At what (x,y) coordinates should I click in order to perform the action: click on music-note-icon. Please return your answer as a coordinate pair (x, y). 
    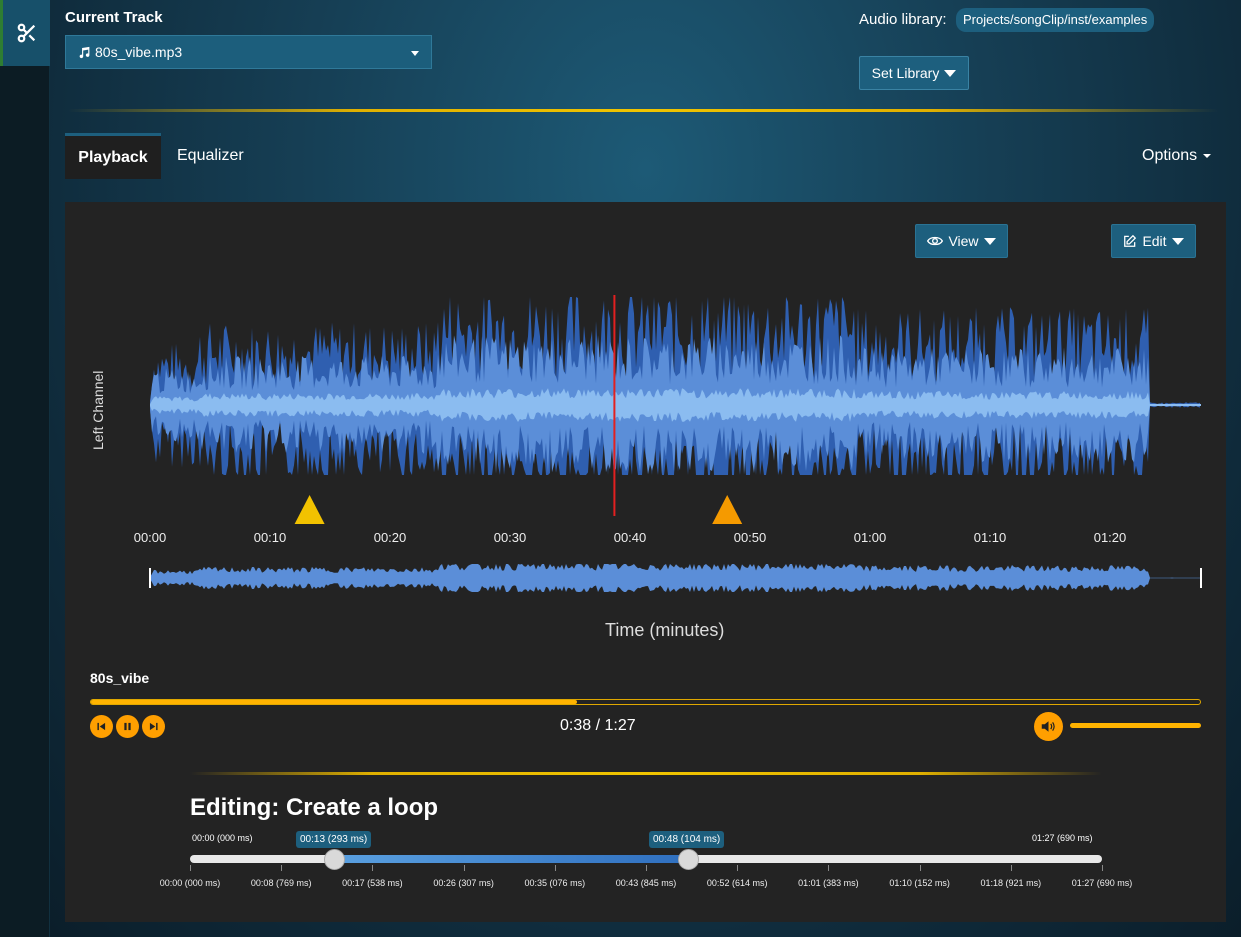
    Looking at the image, I should click on (84, 52).